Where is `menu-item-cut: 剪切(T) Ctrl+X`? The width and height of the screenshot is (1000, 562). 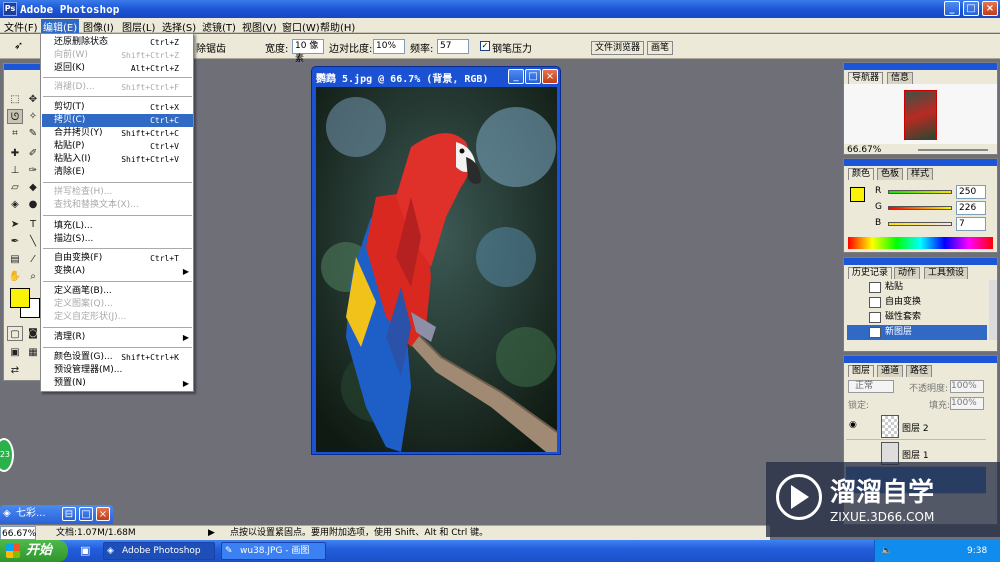 menu-item-cut: 剪切(T) Ctrl+X is located at coordinates (117, 107).